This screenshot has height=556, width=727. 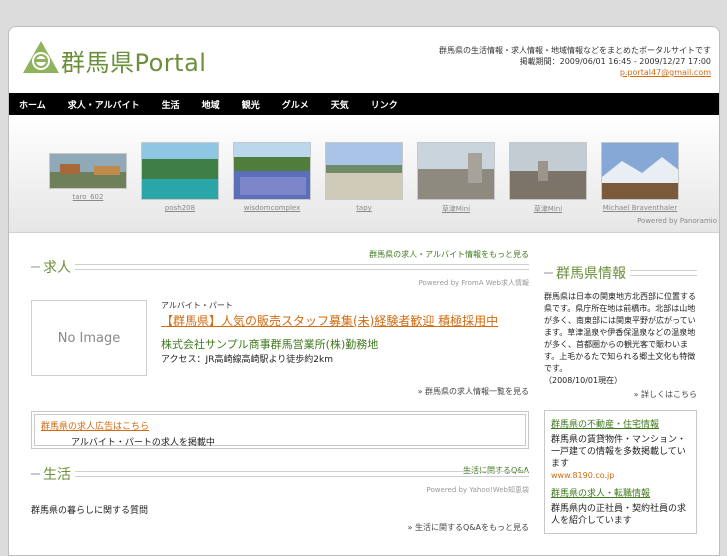 What do you see at coordinates (473, 283) in the screenshot?
I see `jobs-credit: Powered by FromA Web求人情報` at bounding box center [473, 283].